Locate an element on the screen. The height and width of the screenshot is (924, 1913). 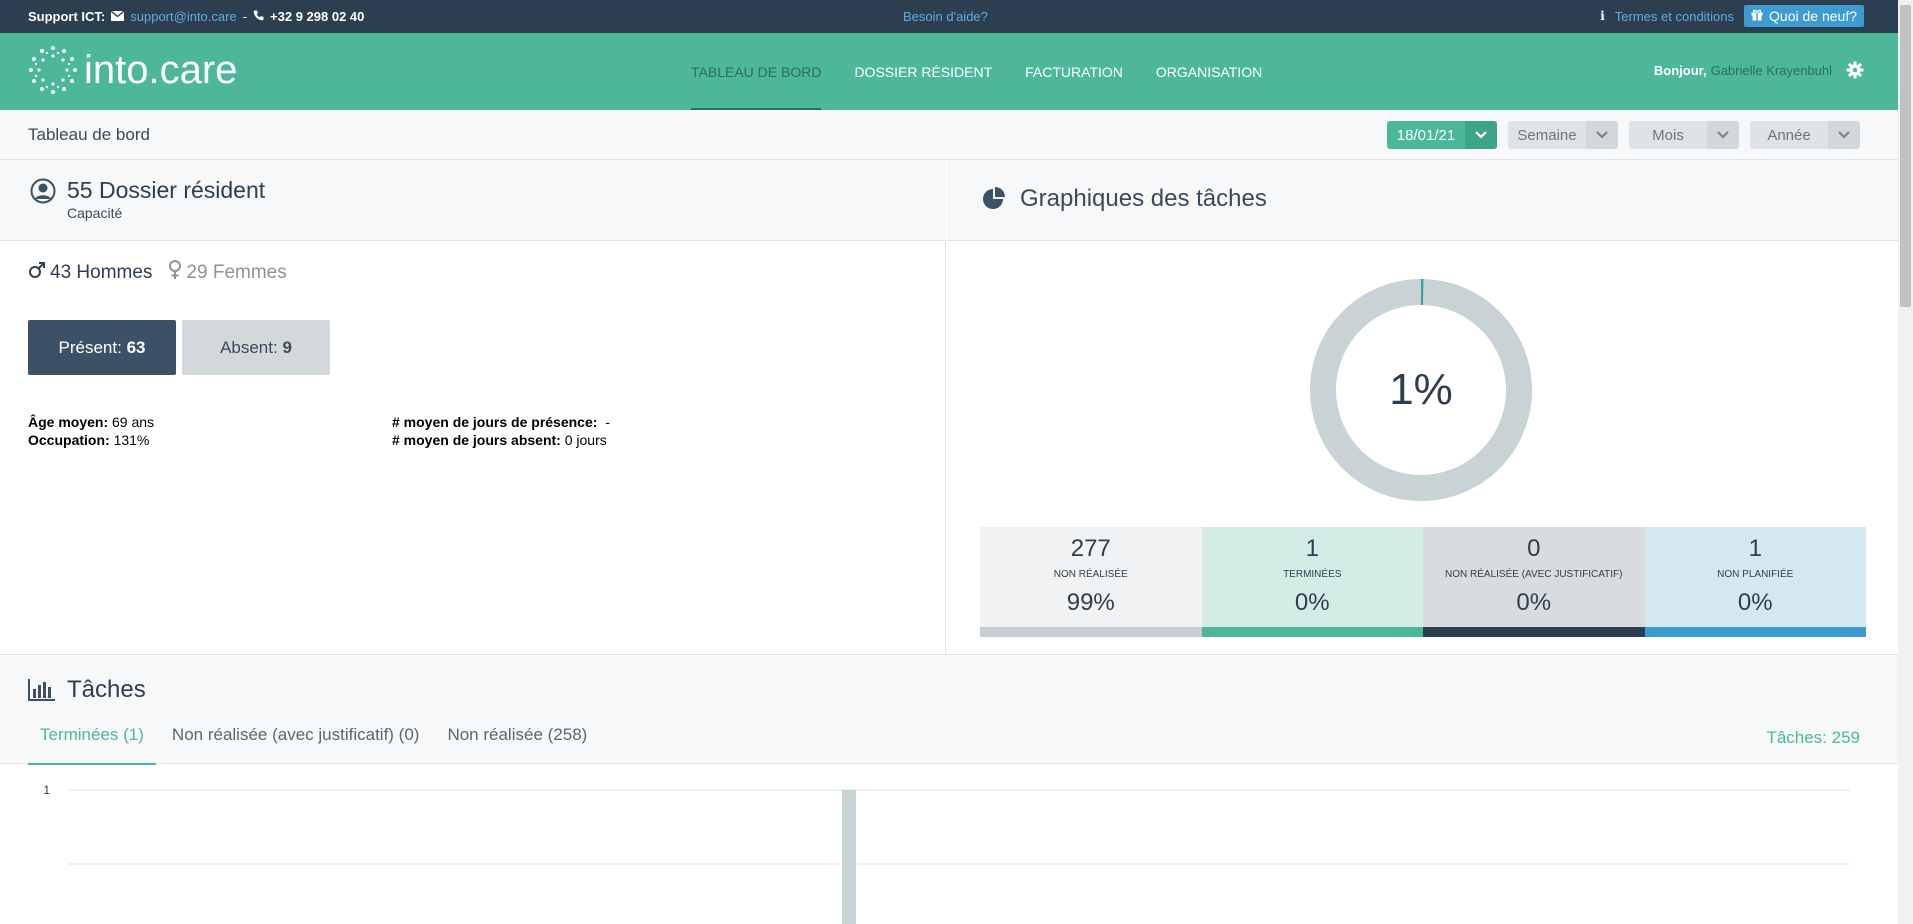
stat-label: NON PLANIFIÉE is located at coordinates (1755, 574).